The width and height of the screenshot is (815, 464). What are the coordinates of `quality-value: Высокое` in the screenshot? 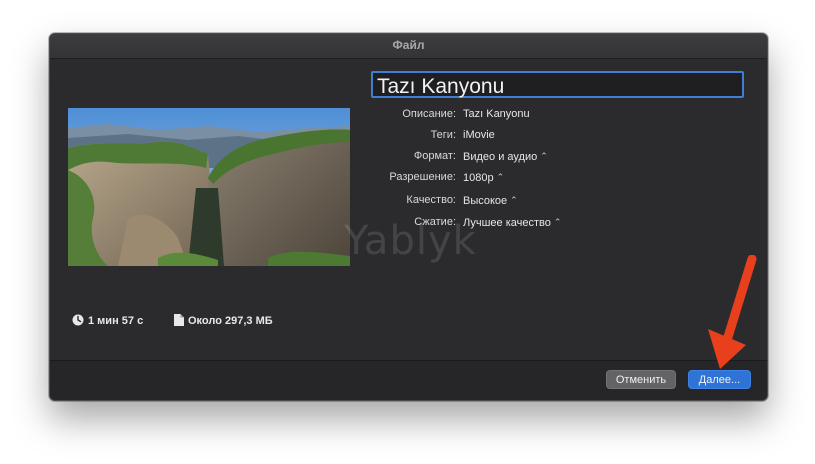 It's located at (485, 201).